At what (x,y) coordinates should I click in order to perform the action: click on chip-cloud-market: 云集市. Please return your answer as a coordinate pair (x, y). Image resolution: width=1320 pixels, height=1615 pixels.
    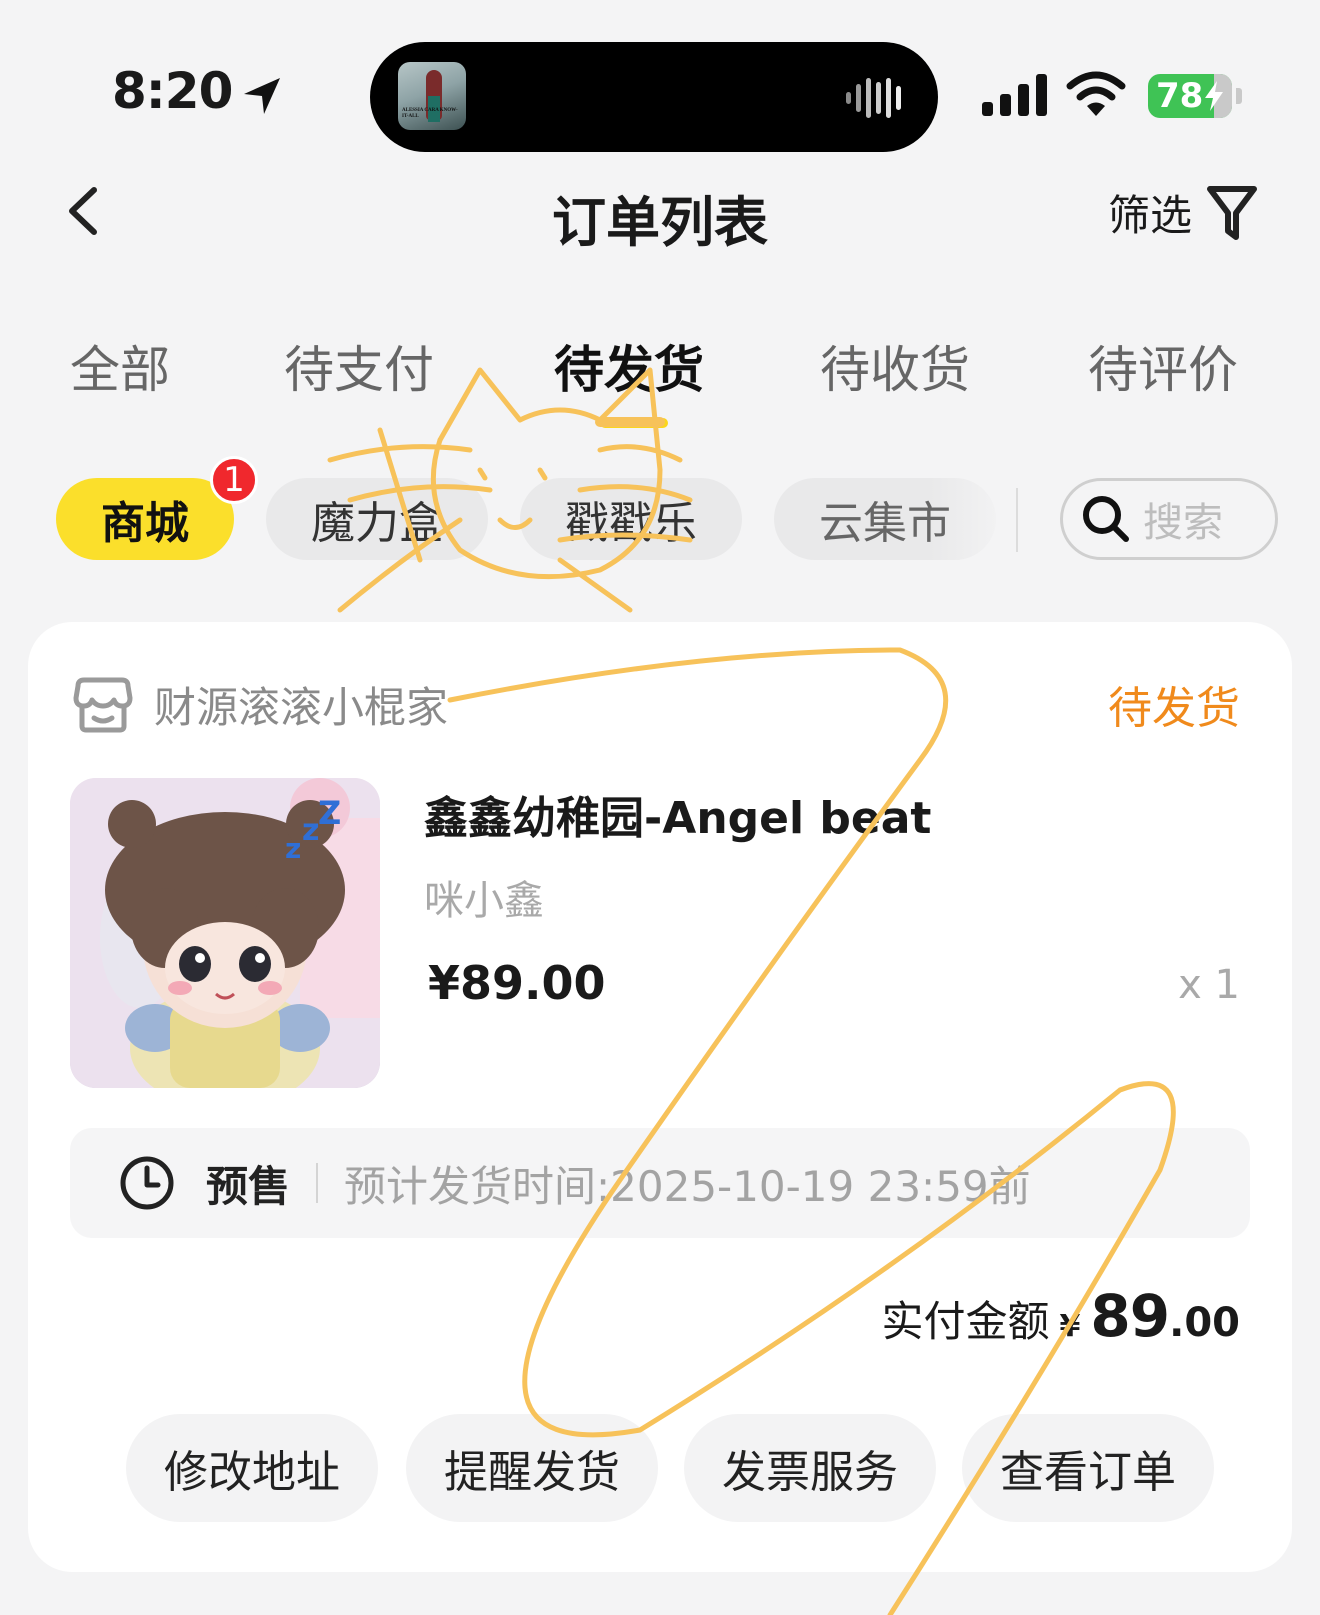
    Looking at the image, I should click on (885, 519).